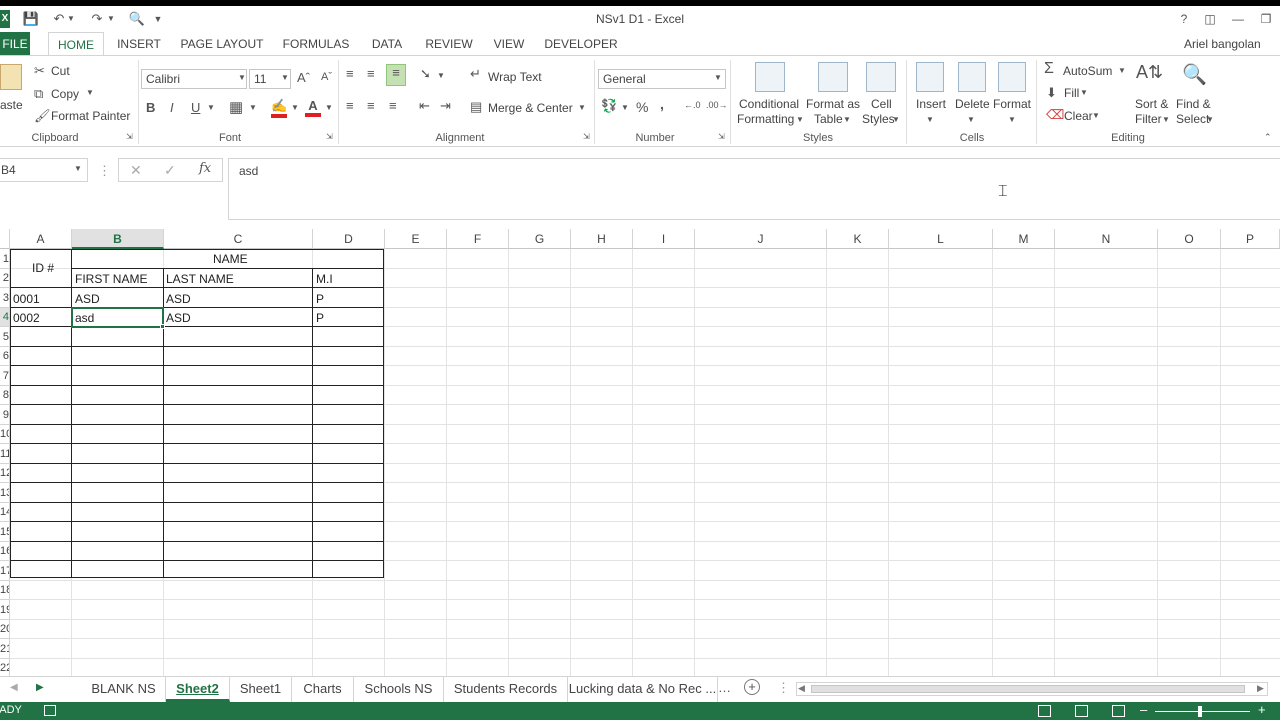  I want to click on delete-cells-button: Delete, so click(972, 104).